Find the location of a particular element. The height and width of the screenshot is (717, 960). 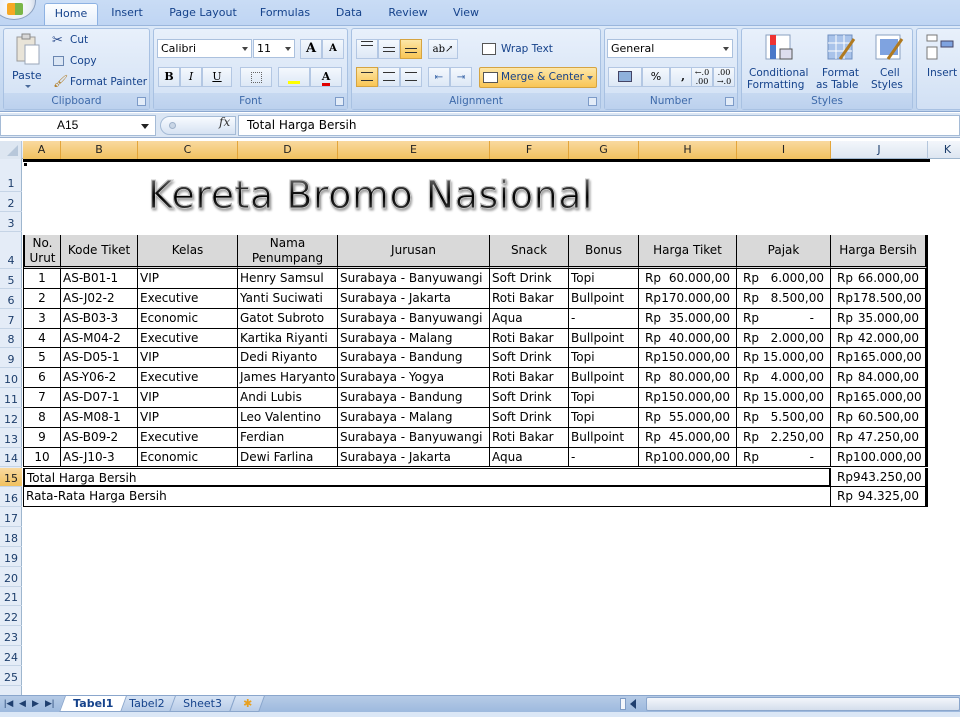

font-launcher-icon is located at coordinates (339, 101).